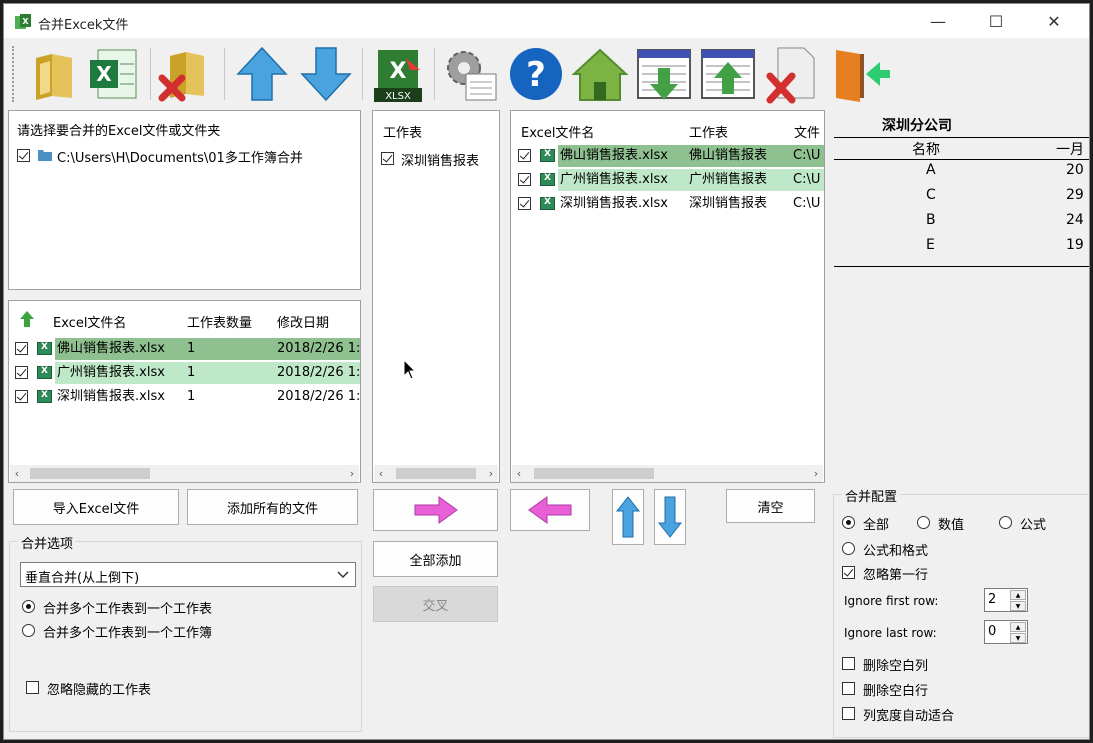 This screenshot has width=1093, height=743. I want to click on radio-single-sheet, so click(28, 606).